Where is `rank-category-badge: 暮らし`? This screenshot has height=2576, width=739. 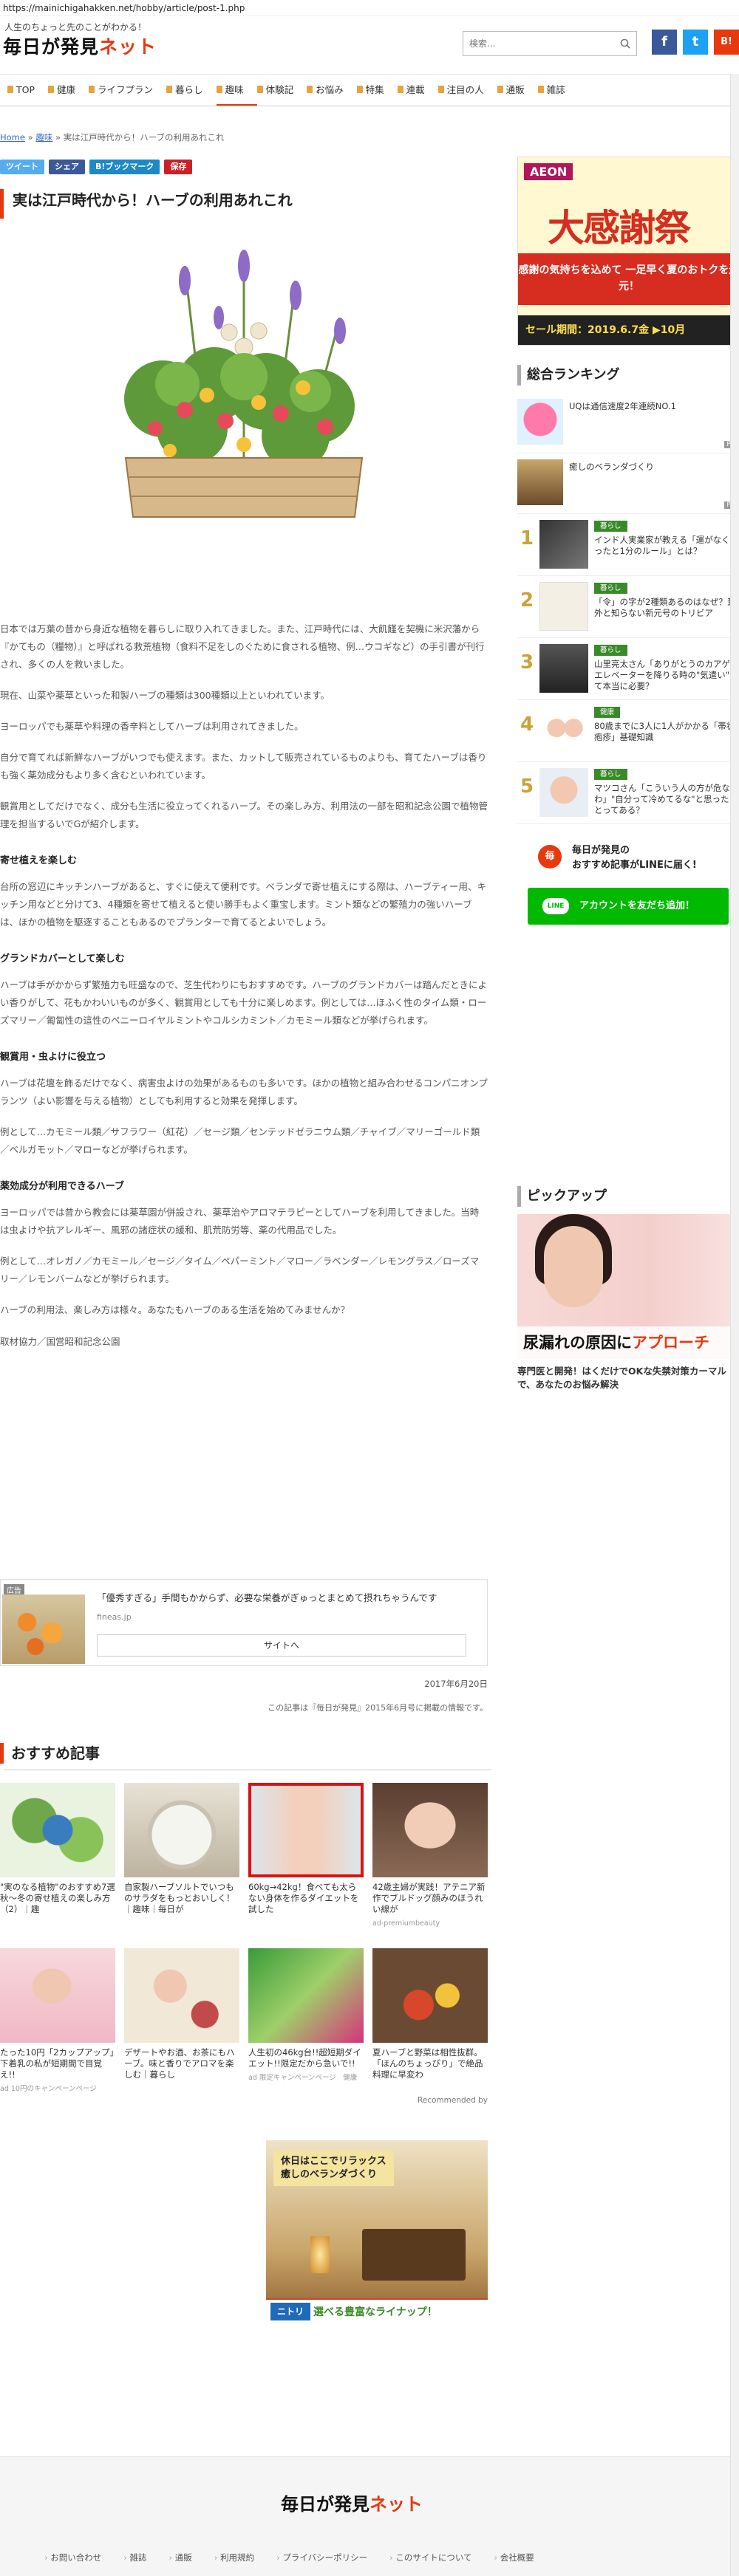 rank-category-badge: 暮らし is located at coordinates (610, 588).